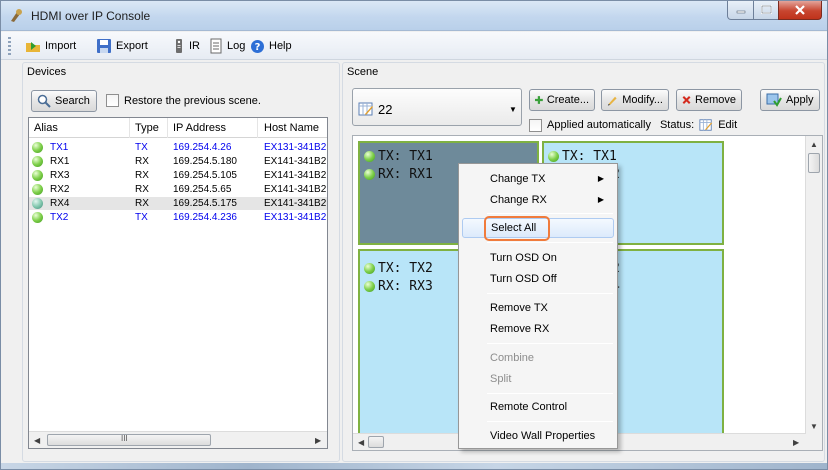 The height and width of the screenshot is (470, 828). What do you see at coordinates (612, 101) in the screenshot?
I see `pencil-icon` at bounding box center [612, 101].